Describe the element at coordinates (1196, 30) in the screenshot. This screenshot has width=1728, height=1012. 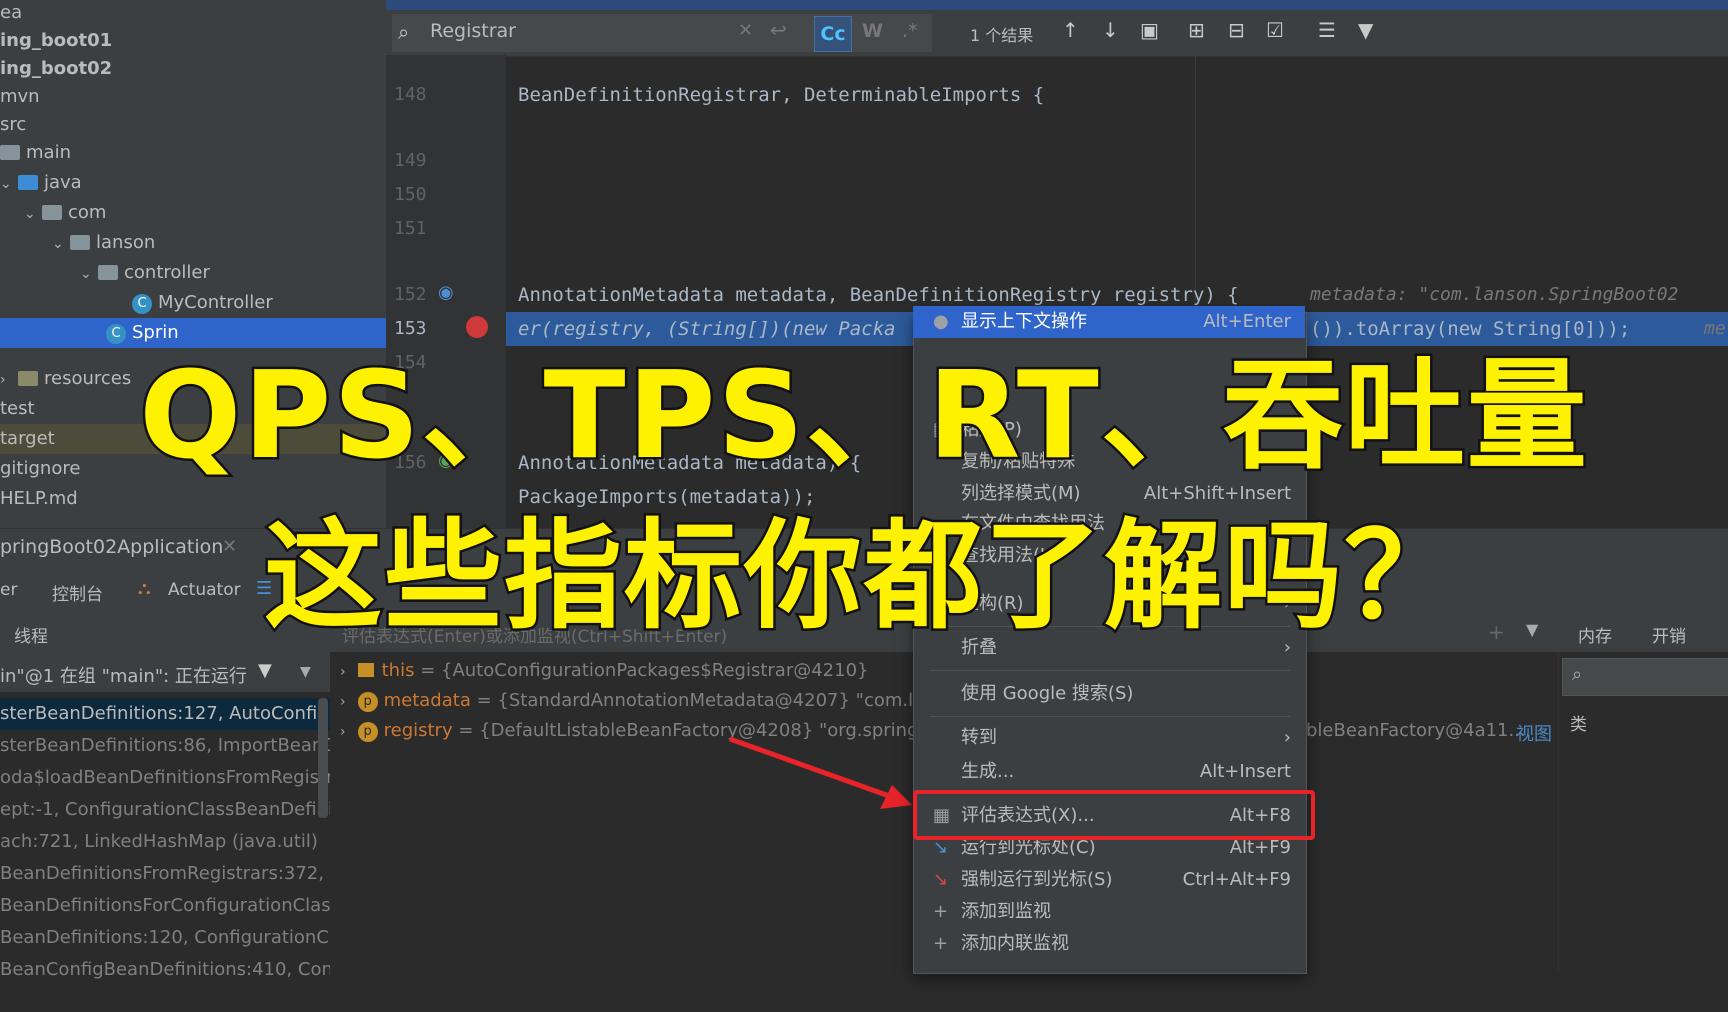
I see `add-occurrence-icon: ⊞` at that location.